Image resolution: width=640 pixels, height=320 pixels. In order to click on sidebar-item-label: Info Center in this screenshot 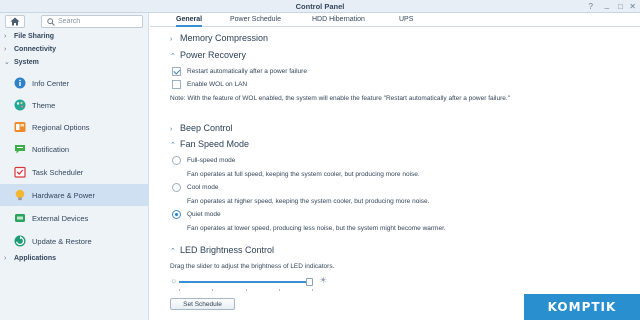, I will do `click(51, 83)`.